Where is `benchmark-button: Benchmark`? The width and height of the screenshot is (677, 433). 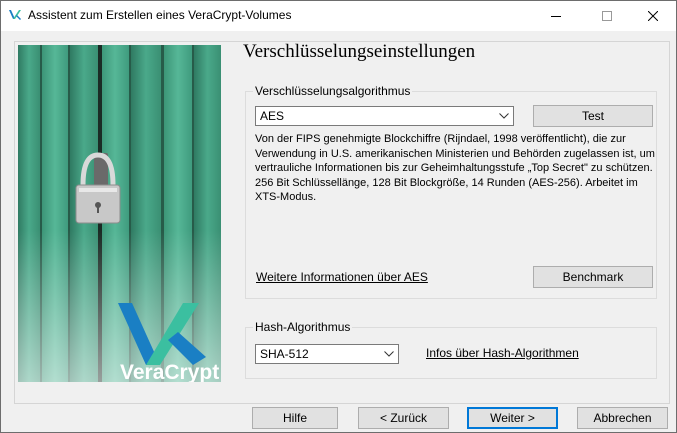 benchmark-button: Benchmark is located at coordinates (593, 277).